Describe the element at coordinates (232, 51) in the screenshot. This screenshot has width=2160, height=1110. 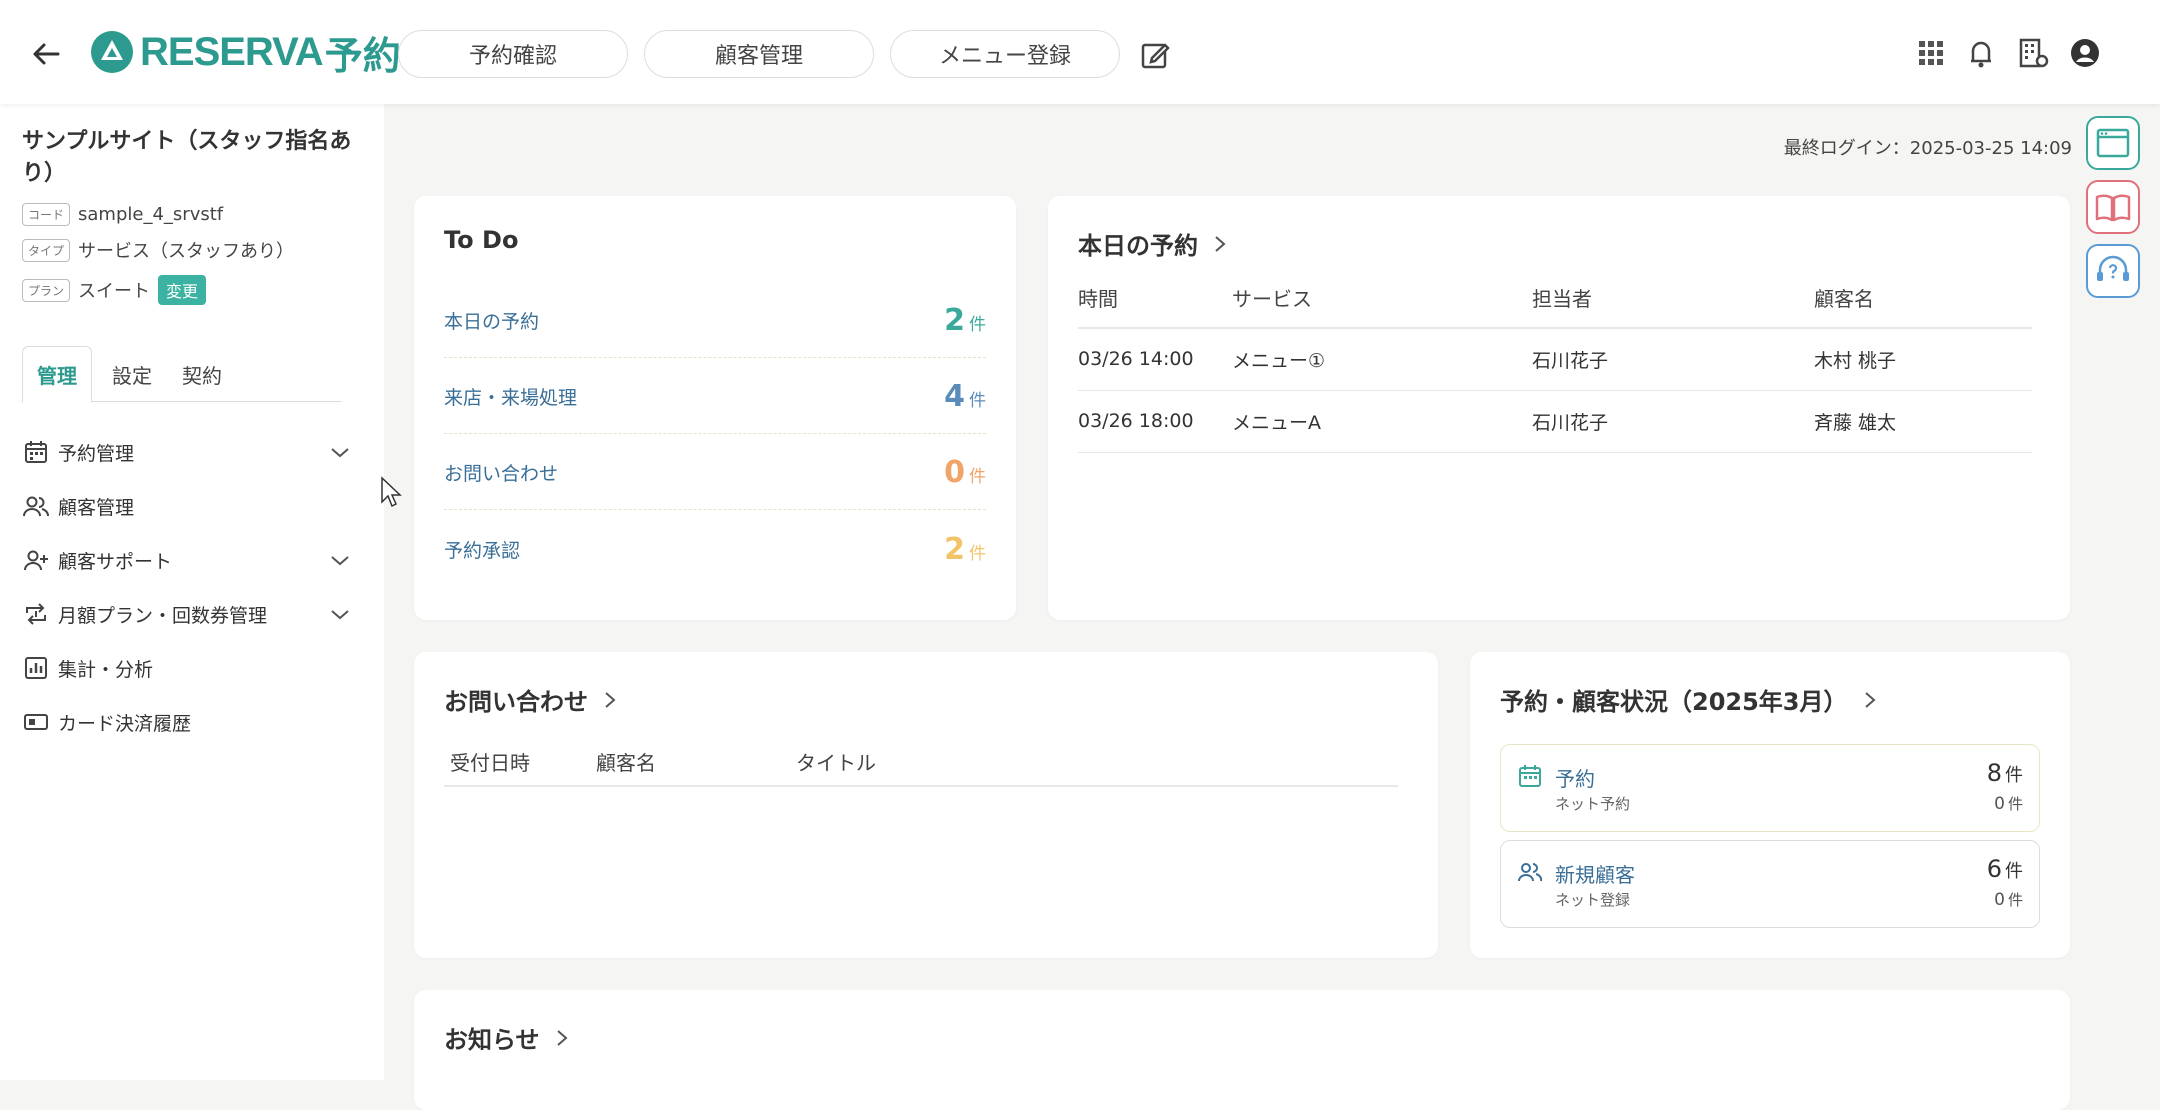
I see `logo-text: RESERVA` at that location.